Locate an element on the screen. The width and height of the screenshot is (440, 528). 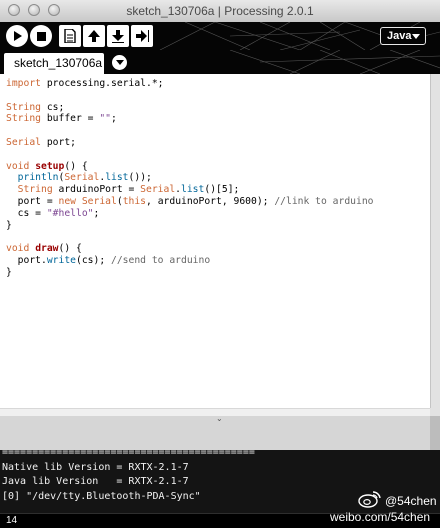
stop-button is located at coordinates (41, 36).